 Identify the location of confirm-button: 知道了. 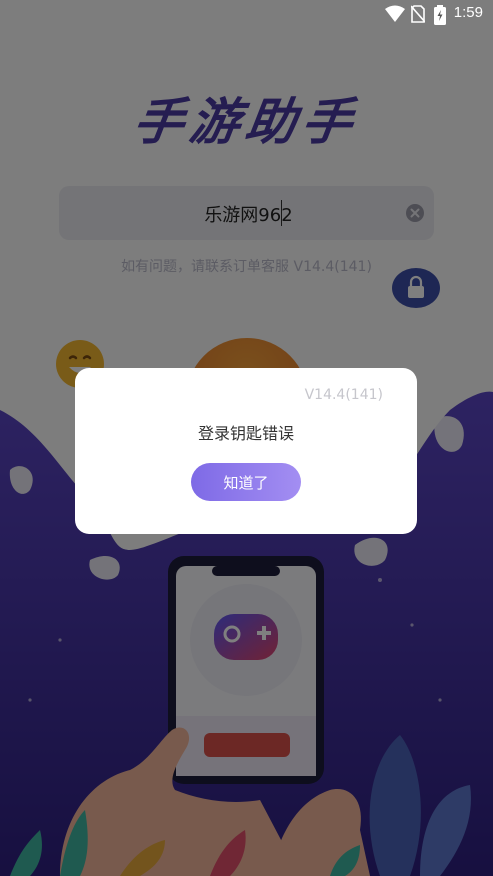
(246, 482).